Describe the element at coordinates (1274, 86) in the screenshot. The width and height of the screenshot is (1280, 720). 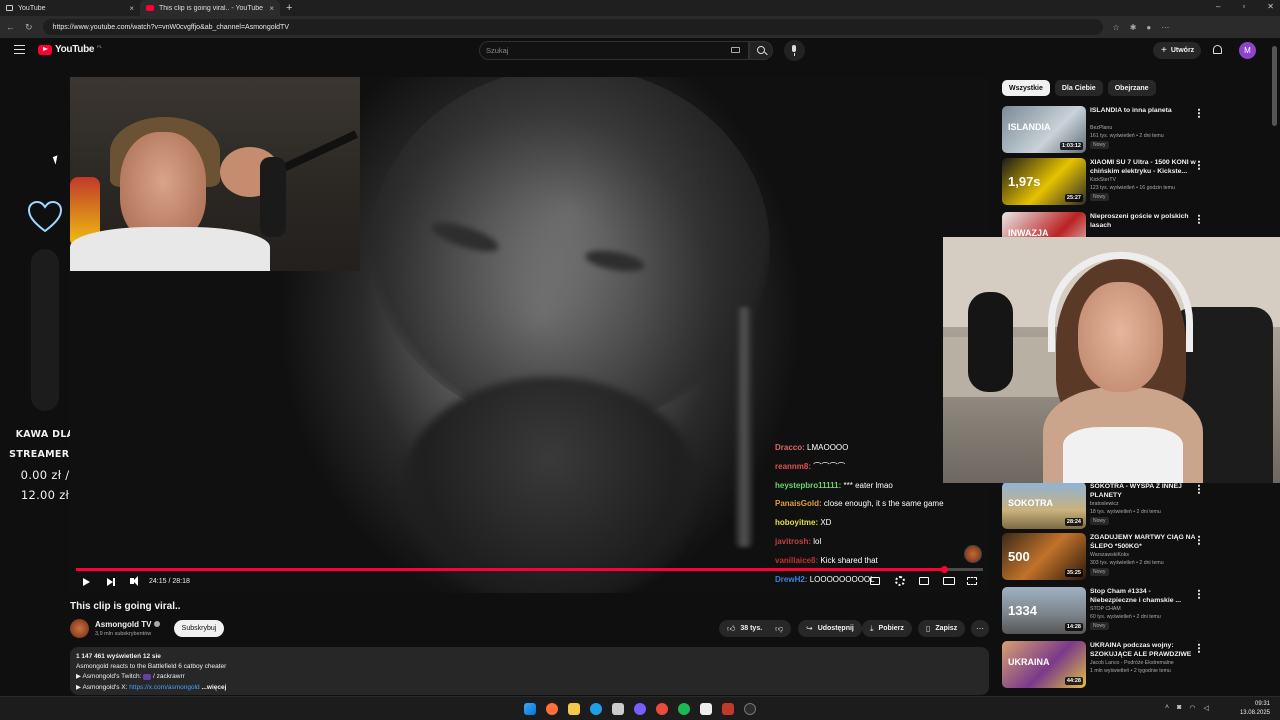
I see `scrollbar-thumb` at that location.